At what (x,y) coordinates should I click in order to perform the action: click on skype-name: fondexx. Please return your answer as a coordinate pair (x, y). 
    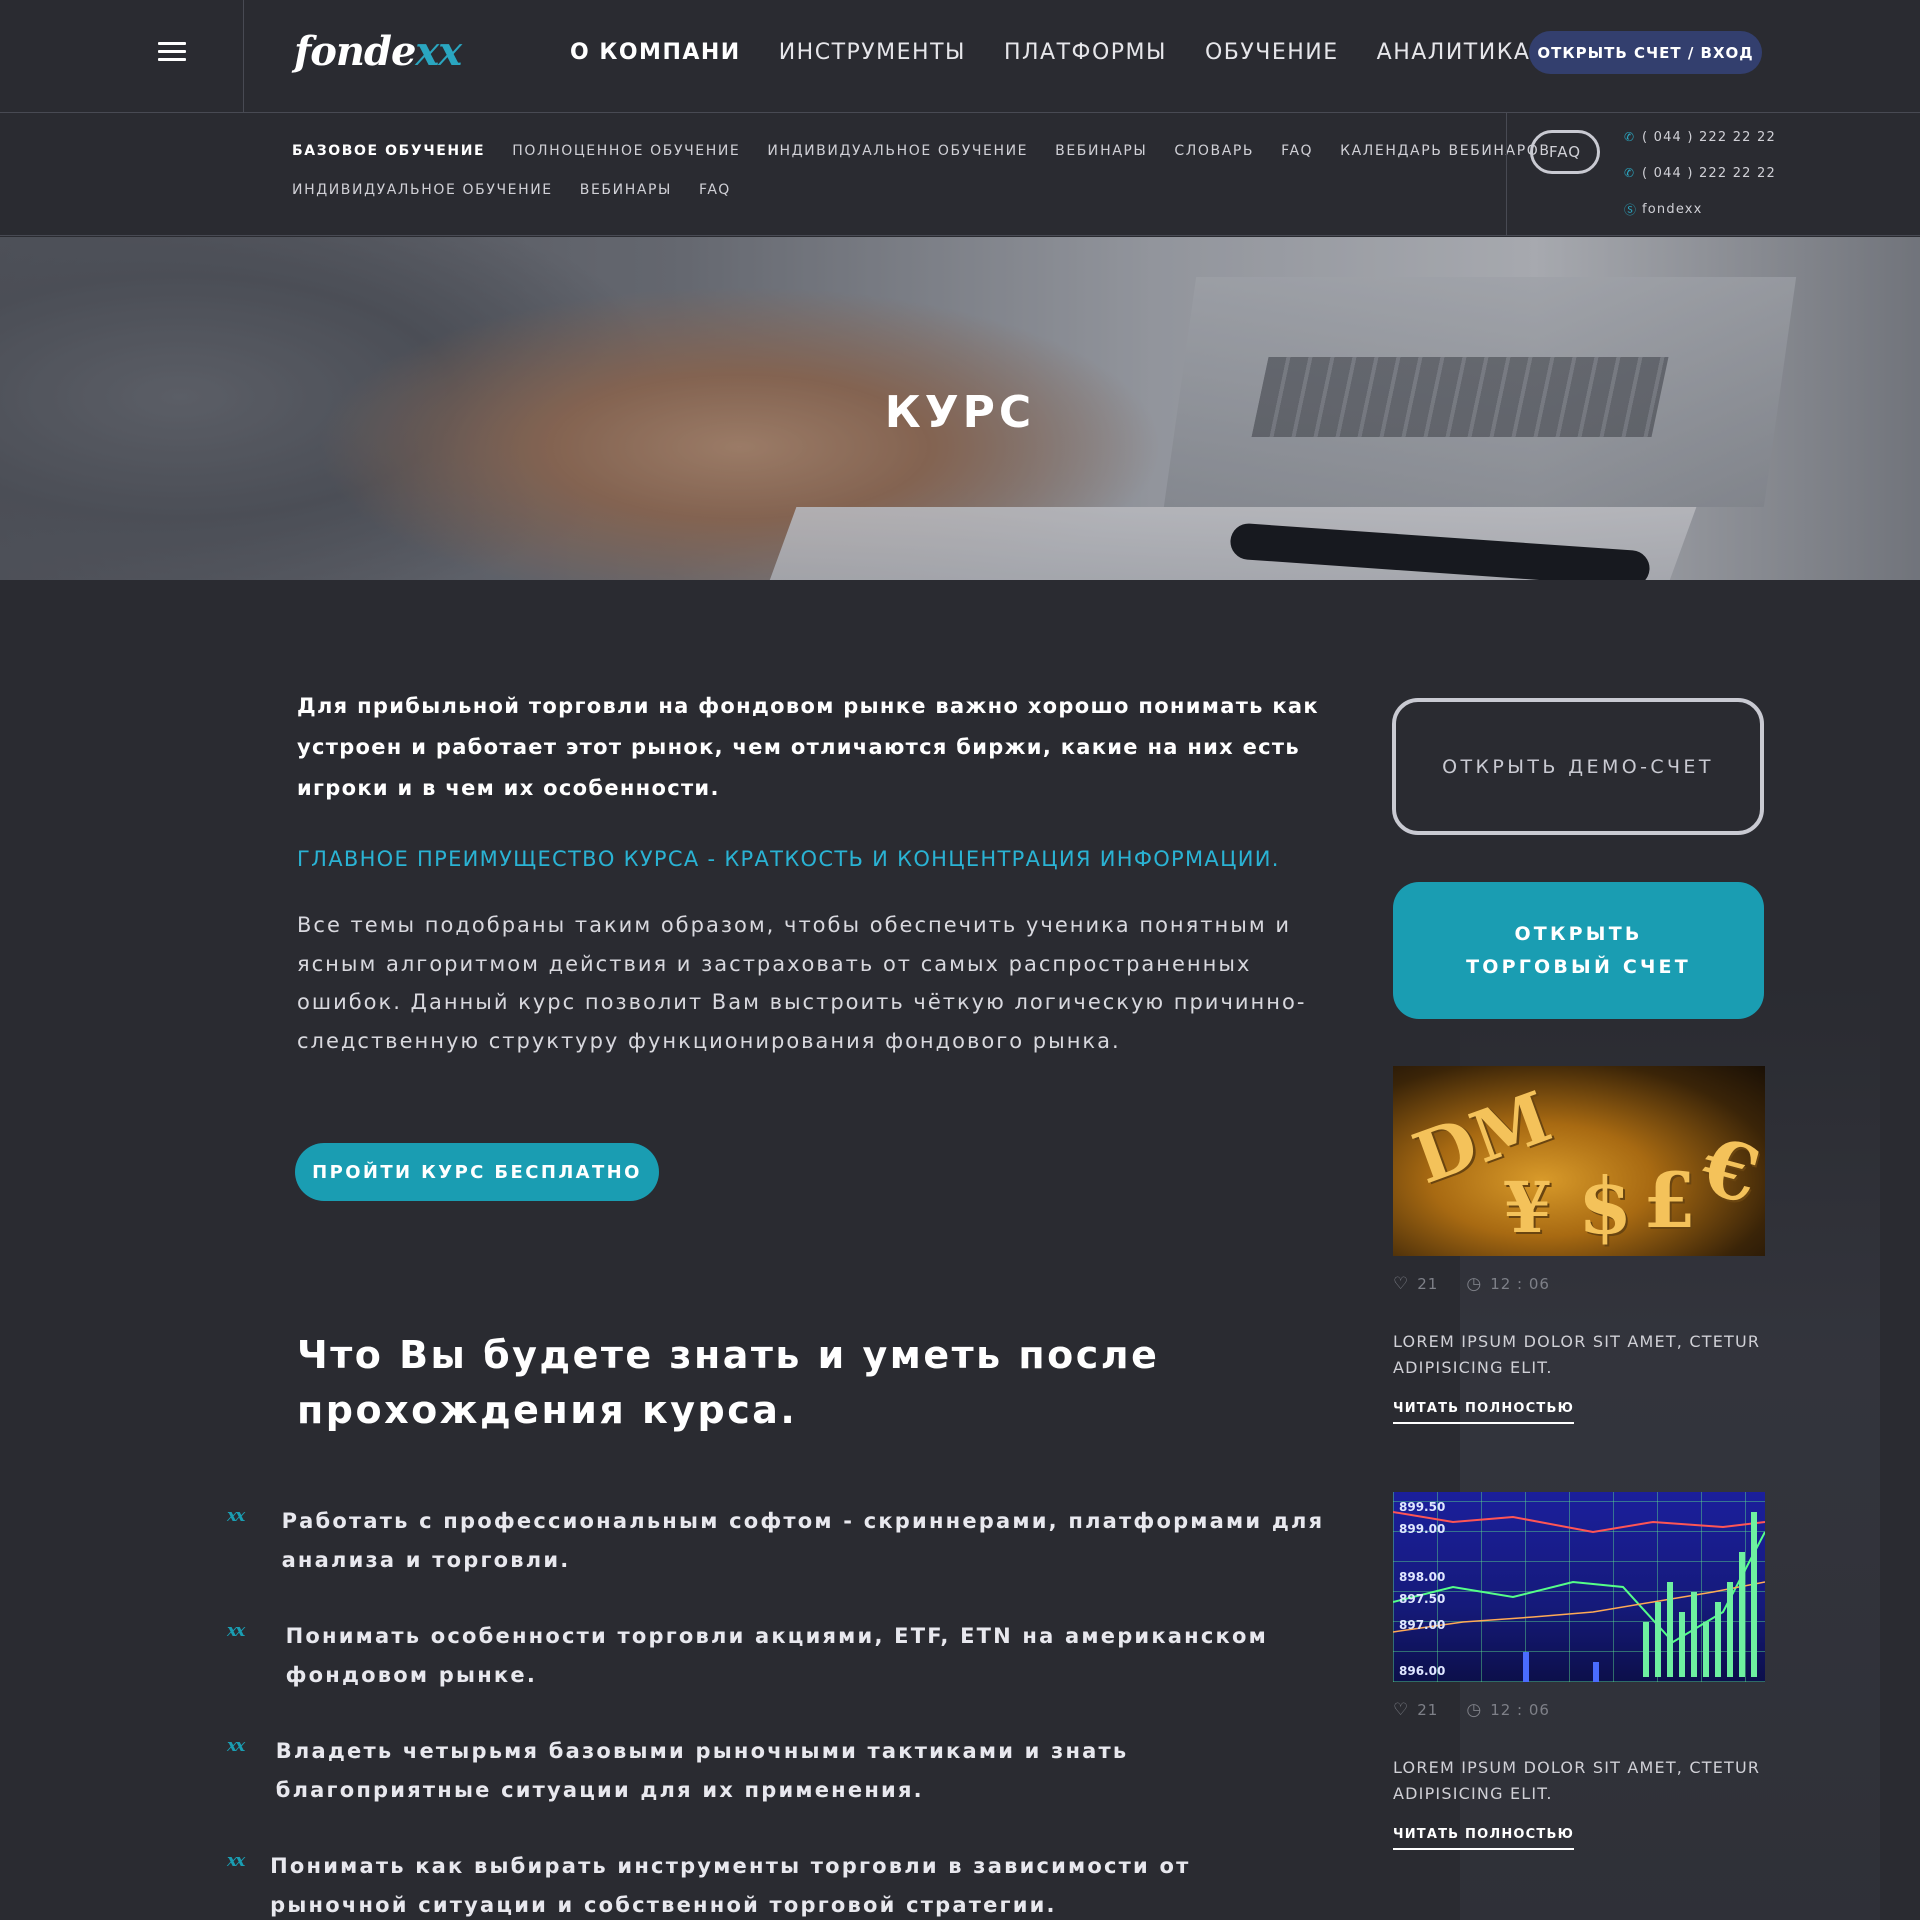
    Looking at the image, I should click on (1672, 209).